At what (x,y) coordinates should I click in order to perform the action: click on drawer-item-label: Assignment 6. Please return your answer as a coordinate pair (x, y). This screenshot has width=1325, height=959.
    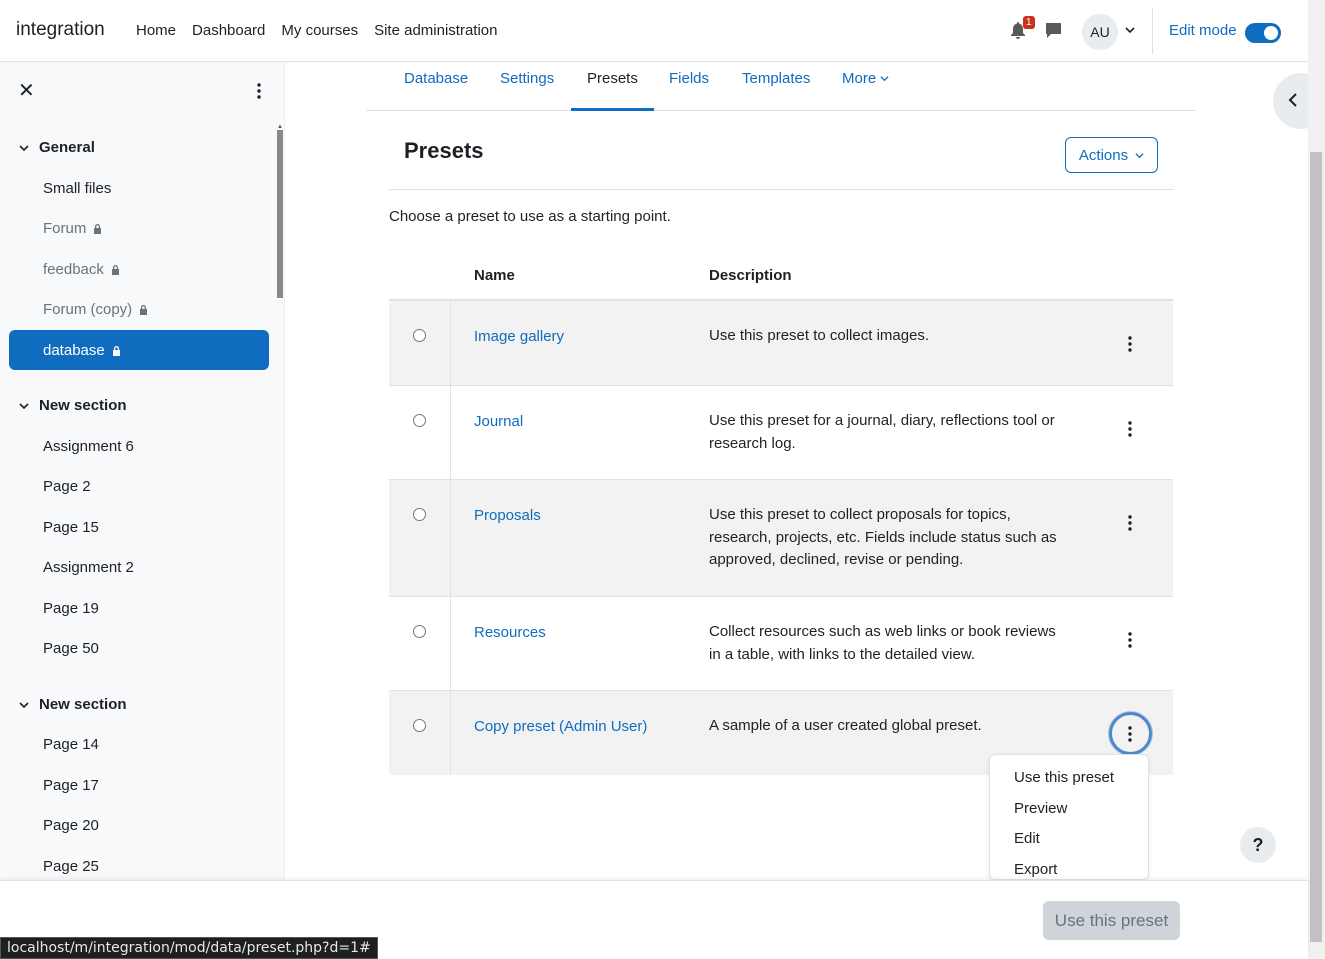
    Looking at the image, I should click on (88, 446).